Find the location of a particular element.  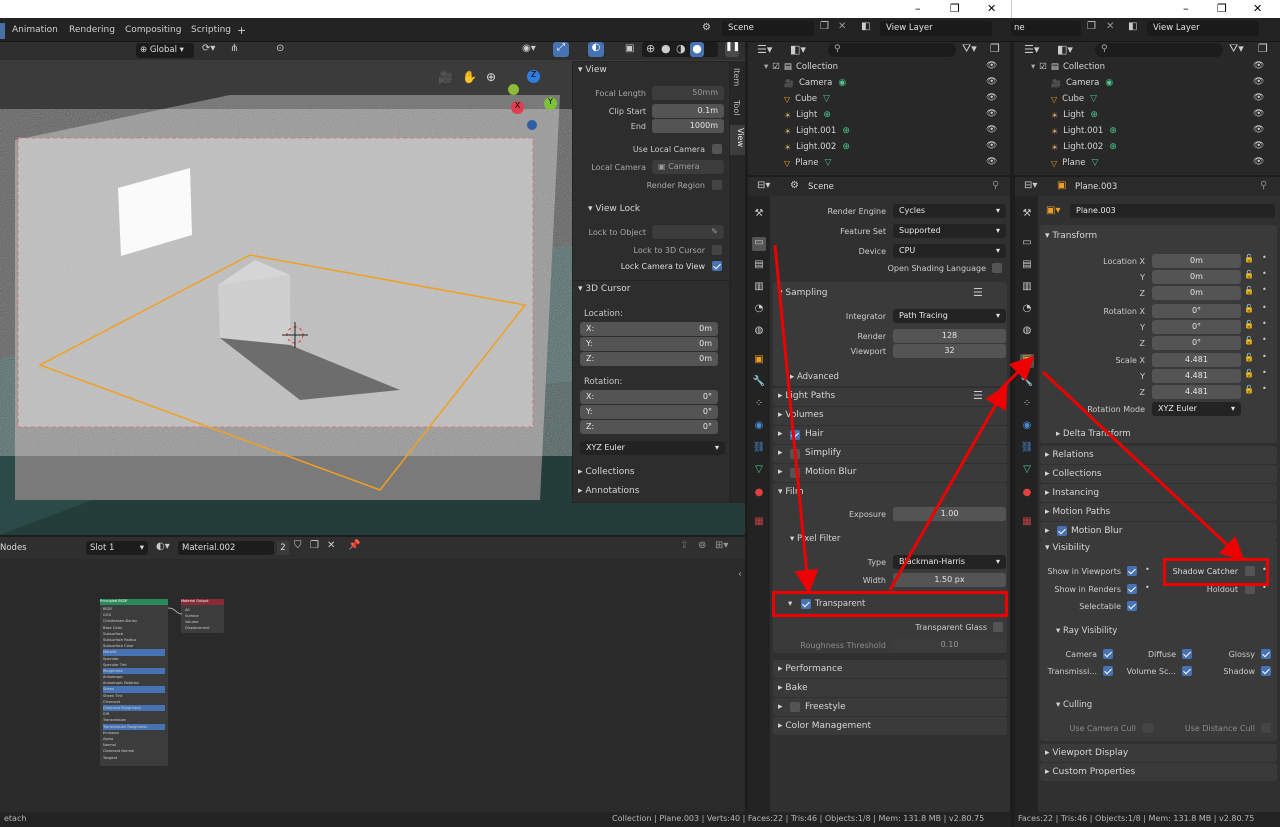

gizmo-toggle-icon: ◉▾ is located at coordinates (529, 48).